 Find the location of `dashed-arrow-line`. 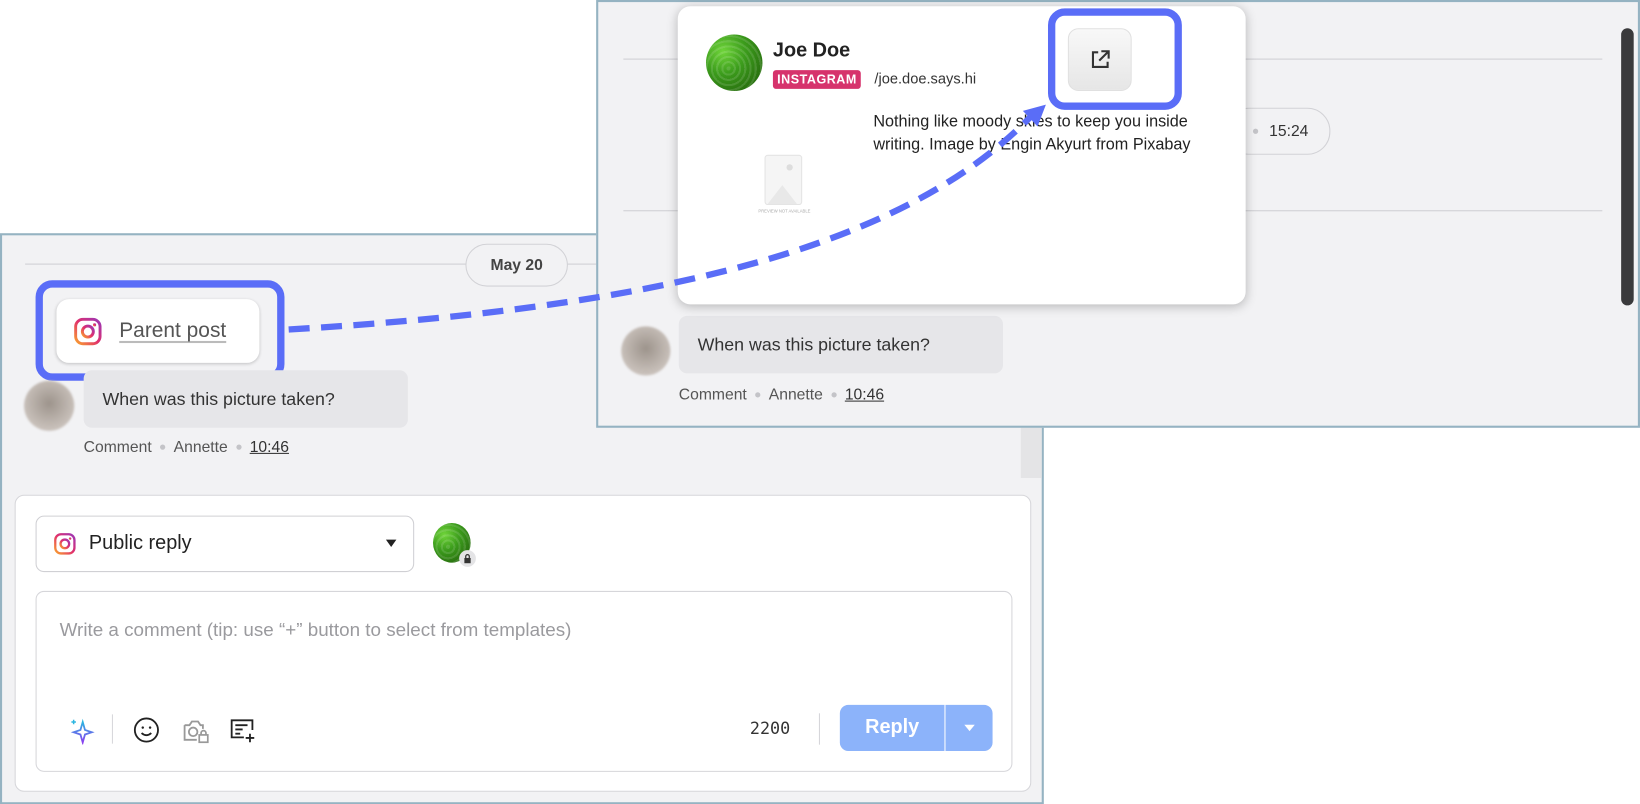

dashed-arrow-line is located at coordinates (660, 223).